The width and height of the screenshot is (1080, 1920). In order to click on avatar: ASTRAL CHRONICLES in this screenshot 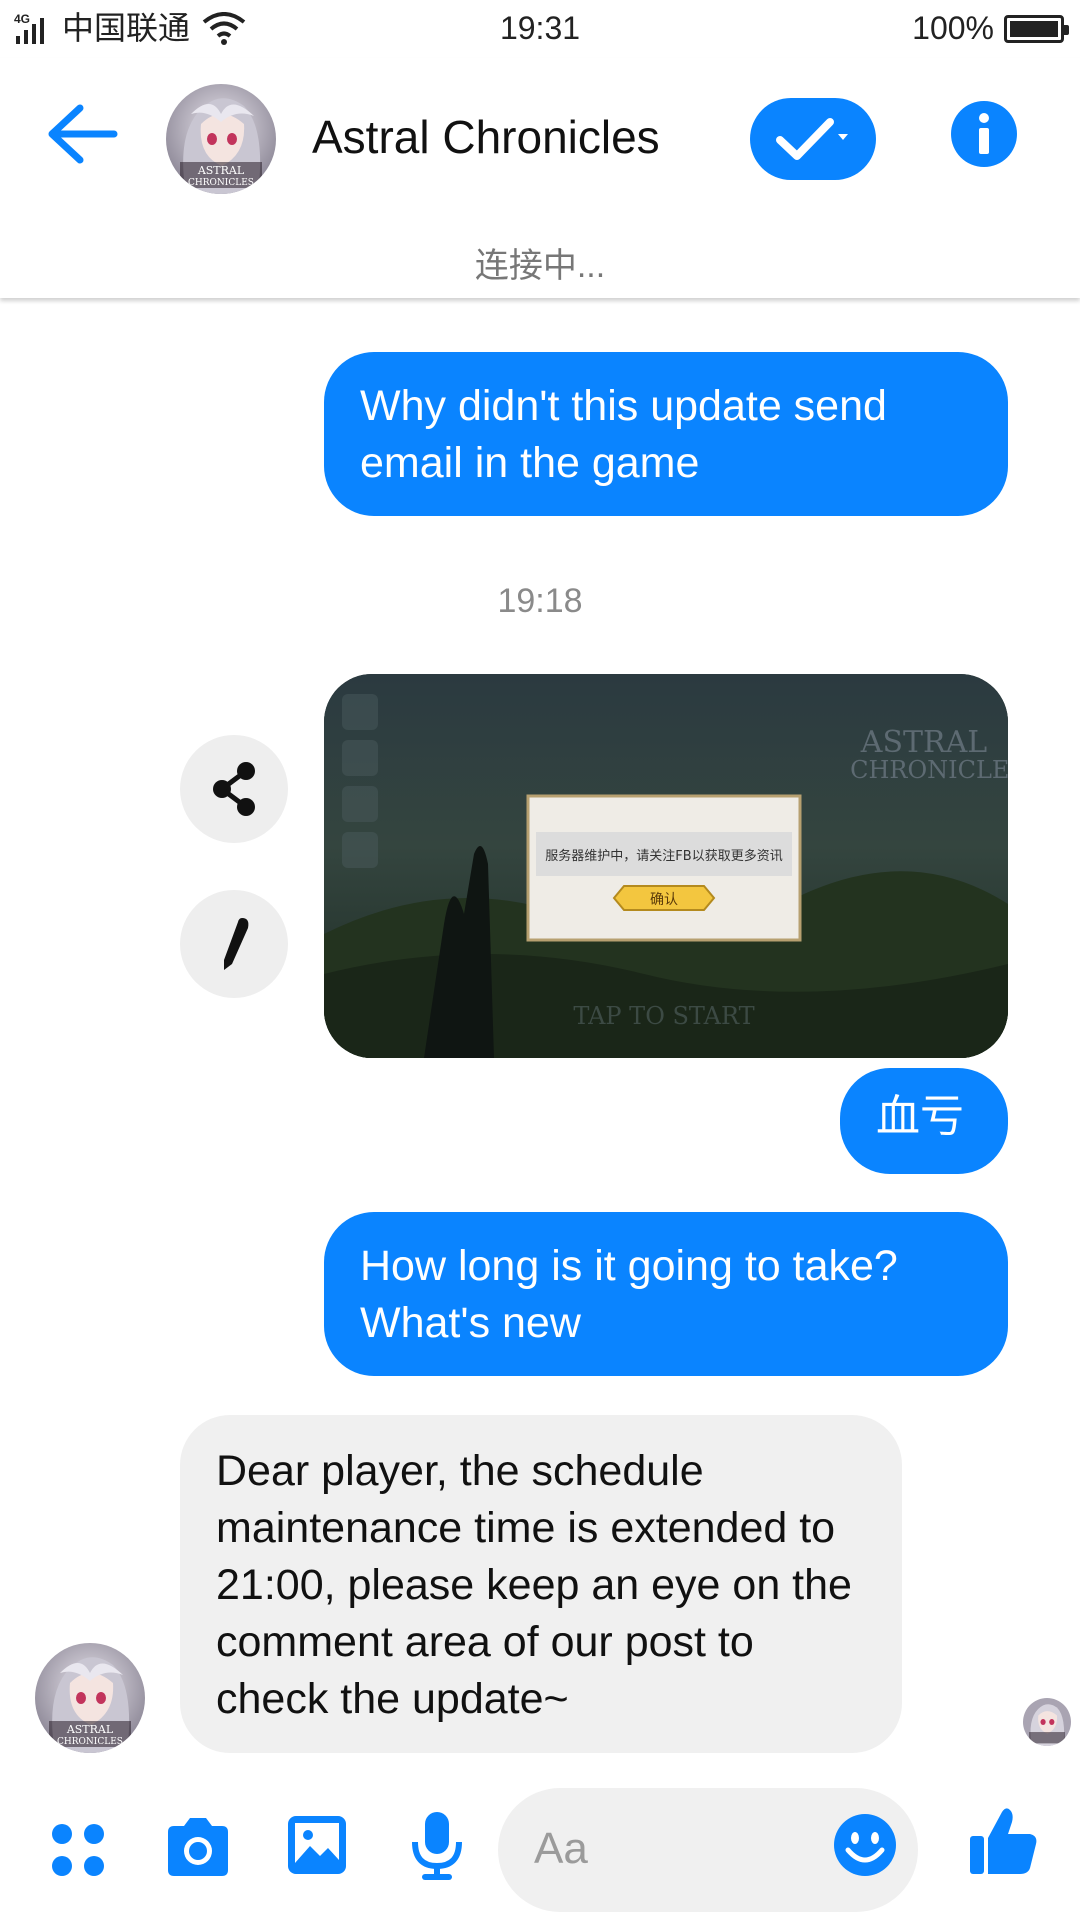, I will do `click(221, 139)`.